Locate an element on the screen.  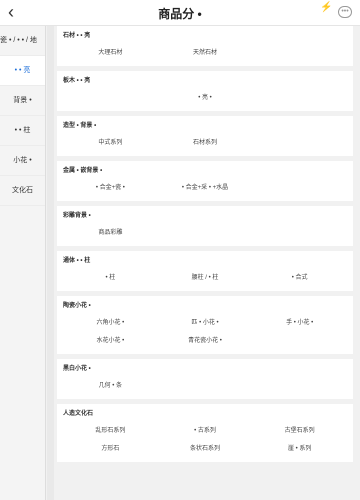
subcategory-item: • 合金+采 • +水晶 is located at coordinates (205, 186).